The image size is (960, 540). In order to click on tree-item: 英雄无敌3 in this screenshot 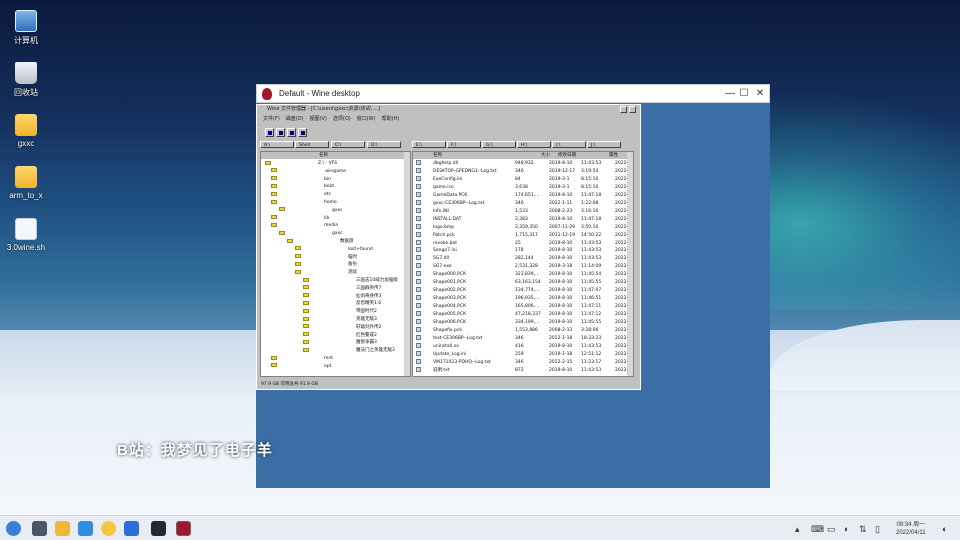, I will do `click(340, 319)`.